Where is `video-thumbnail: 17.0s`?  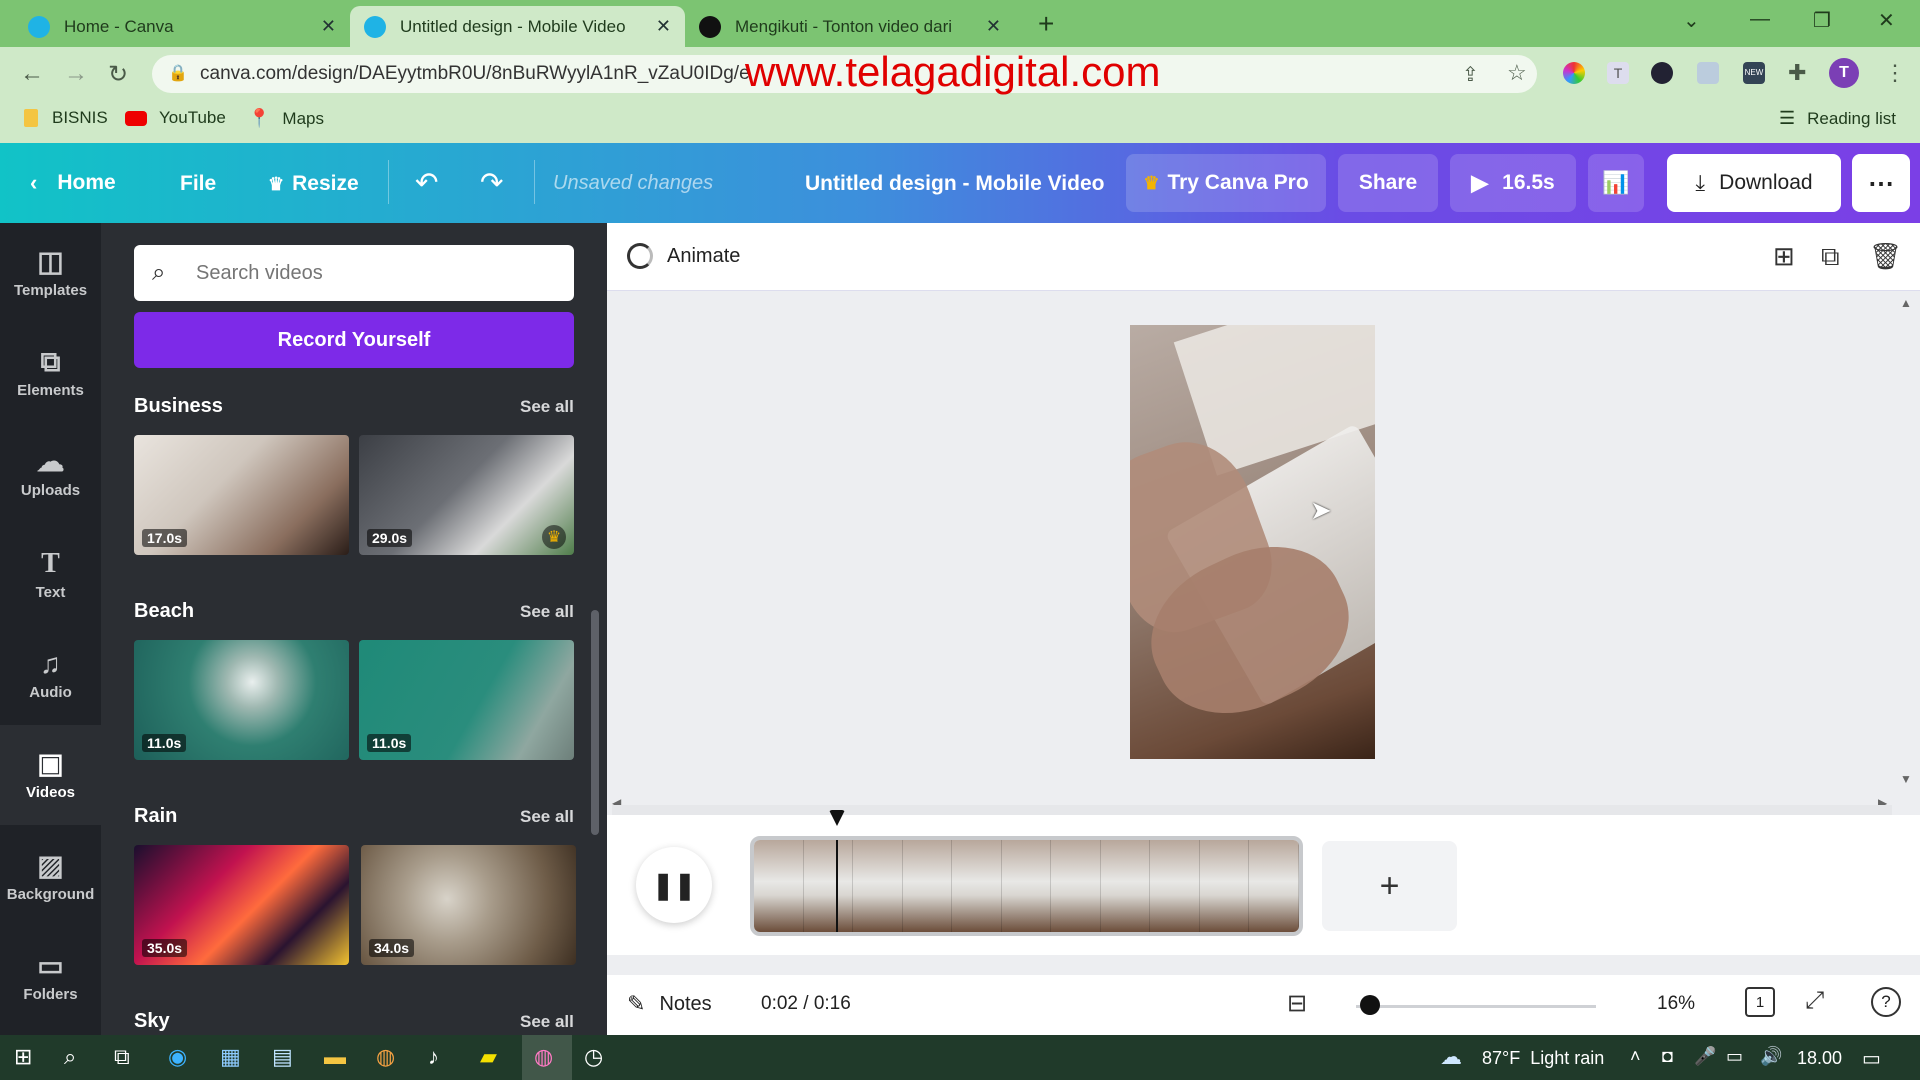 video-thumbnail: 17.0s is located at coordinates (241, 495).